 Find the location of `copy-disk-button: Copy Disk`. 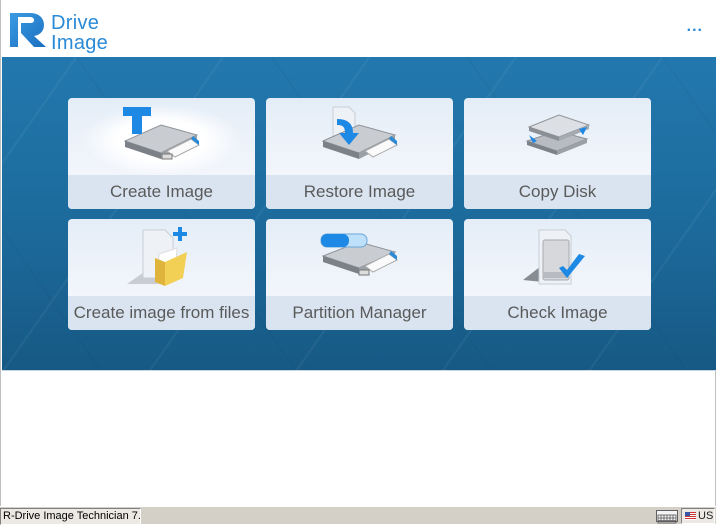

copy-disk-button: Copy Disk is located at coordinates (557, 153).